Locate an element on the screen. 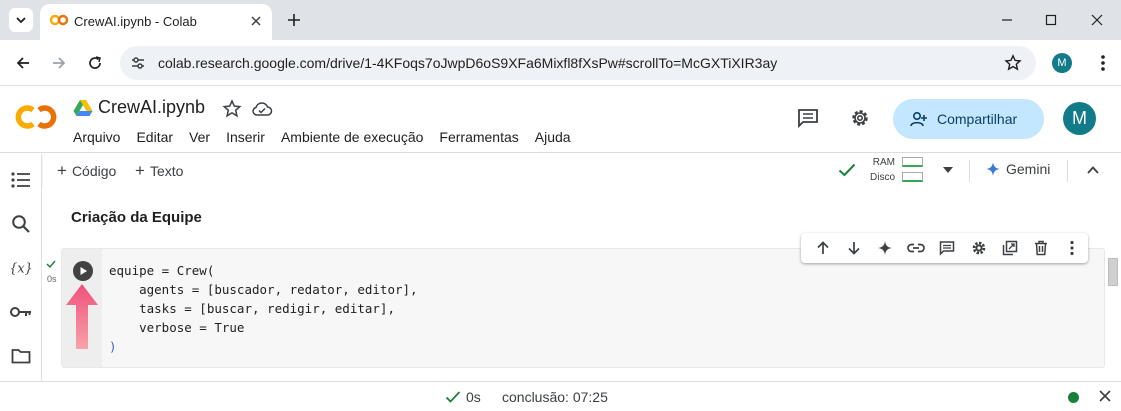 This screenshot has height=411, width=1121. people-add-icon is located at coordinates (918, 119).